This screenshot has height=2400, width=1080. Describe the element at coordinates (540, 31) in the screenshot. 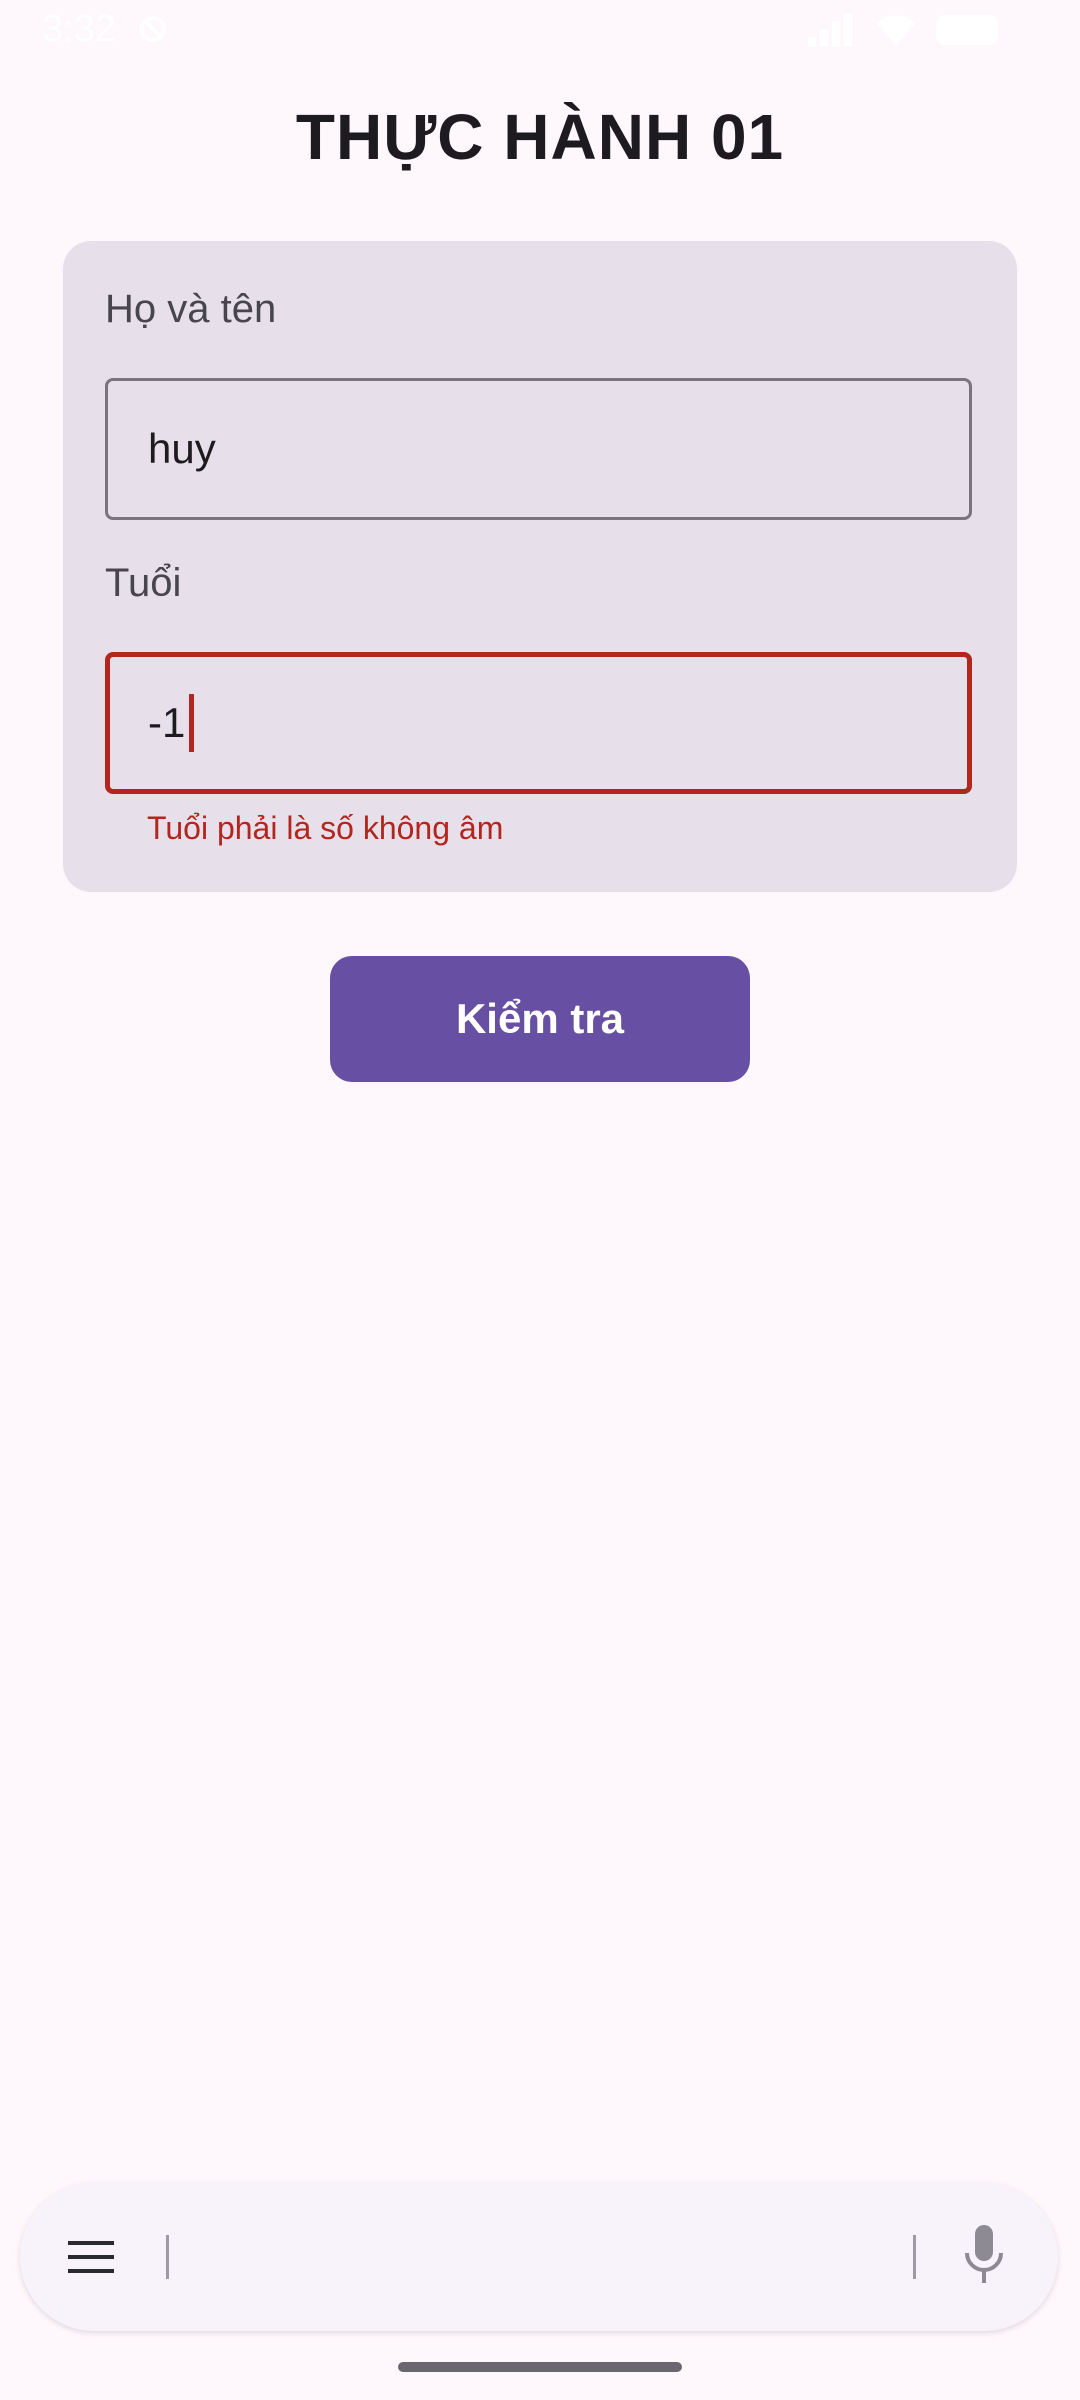

I see `status-bar: 3:32` at that location.